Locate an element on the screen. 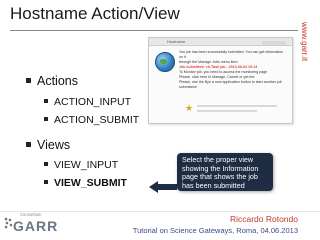  side-url: www.garr.it is located at coordinates (304, 42).